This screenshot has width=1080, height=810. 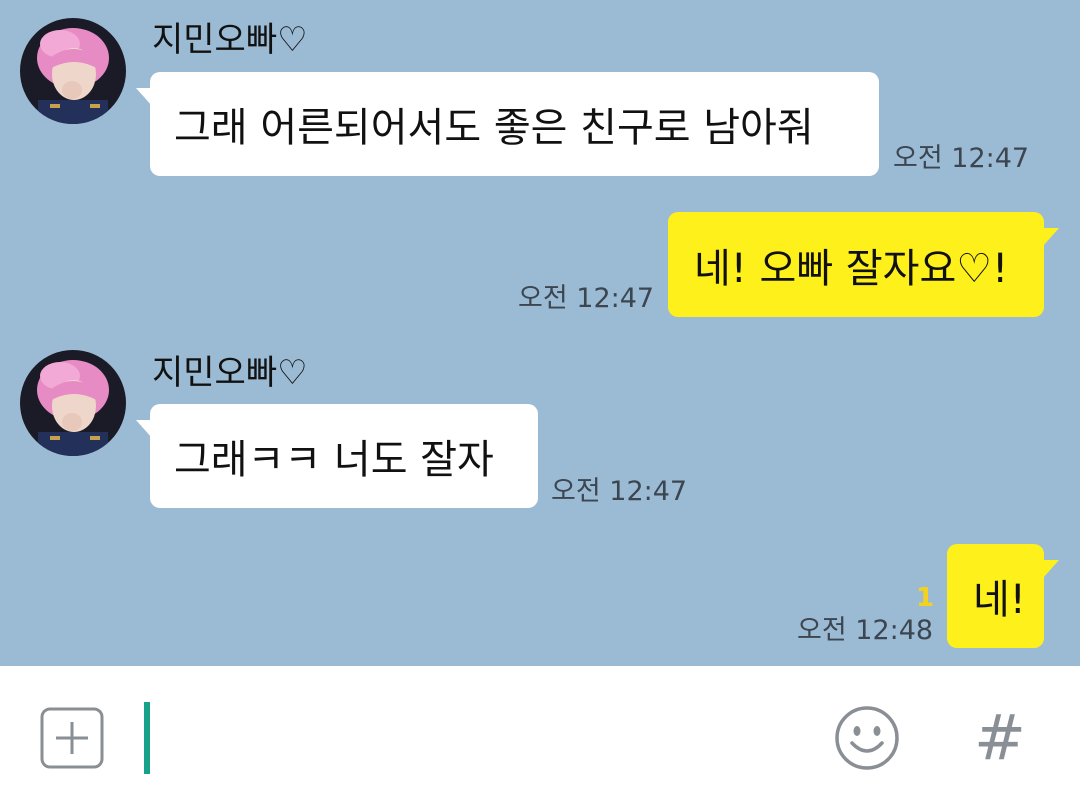 I want to click on smiley-icon, so click(x=867, y=738).